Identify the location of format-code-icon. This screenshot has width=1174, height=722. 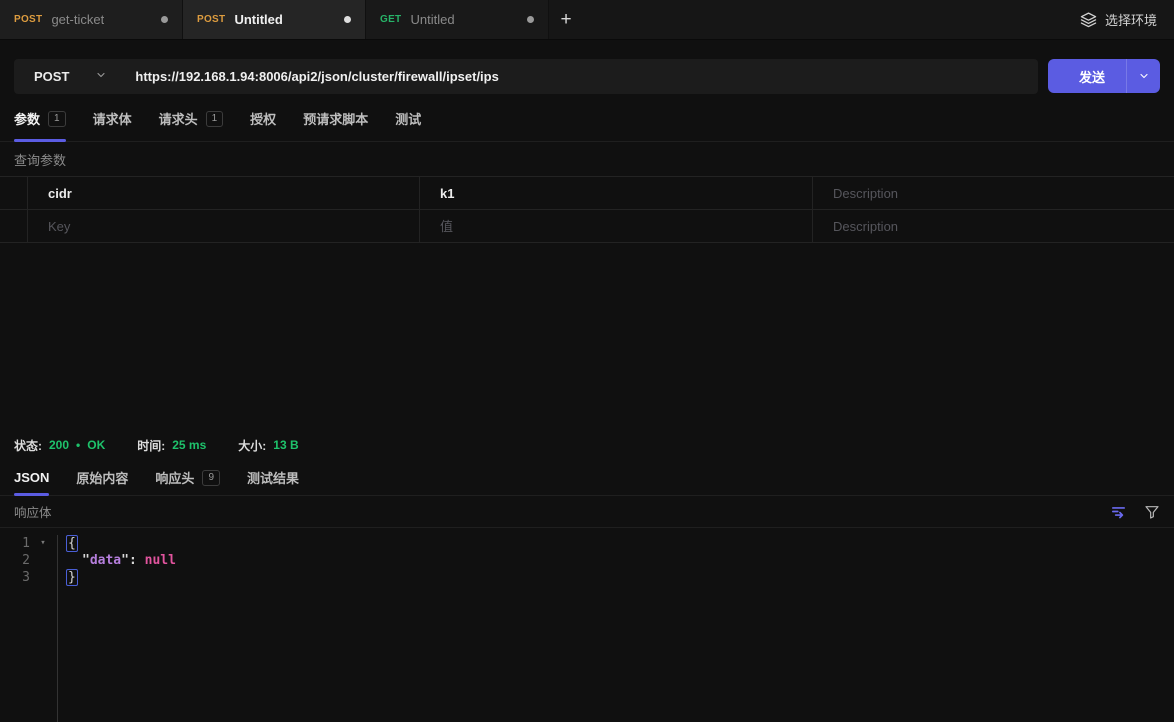
(1118, 511).